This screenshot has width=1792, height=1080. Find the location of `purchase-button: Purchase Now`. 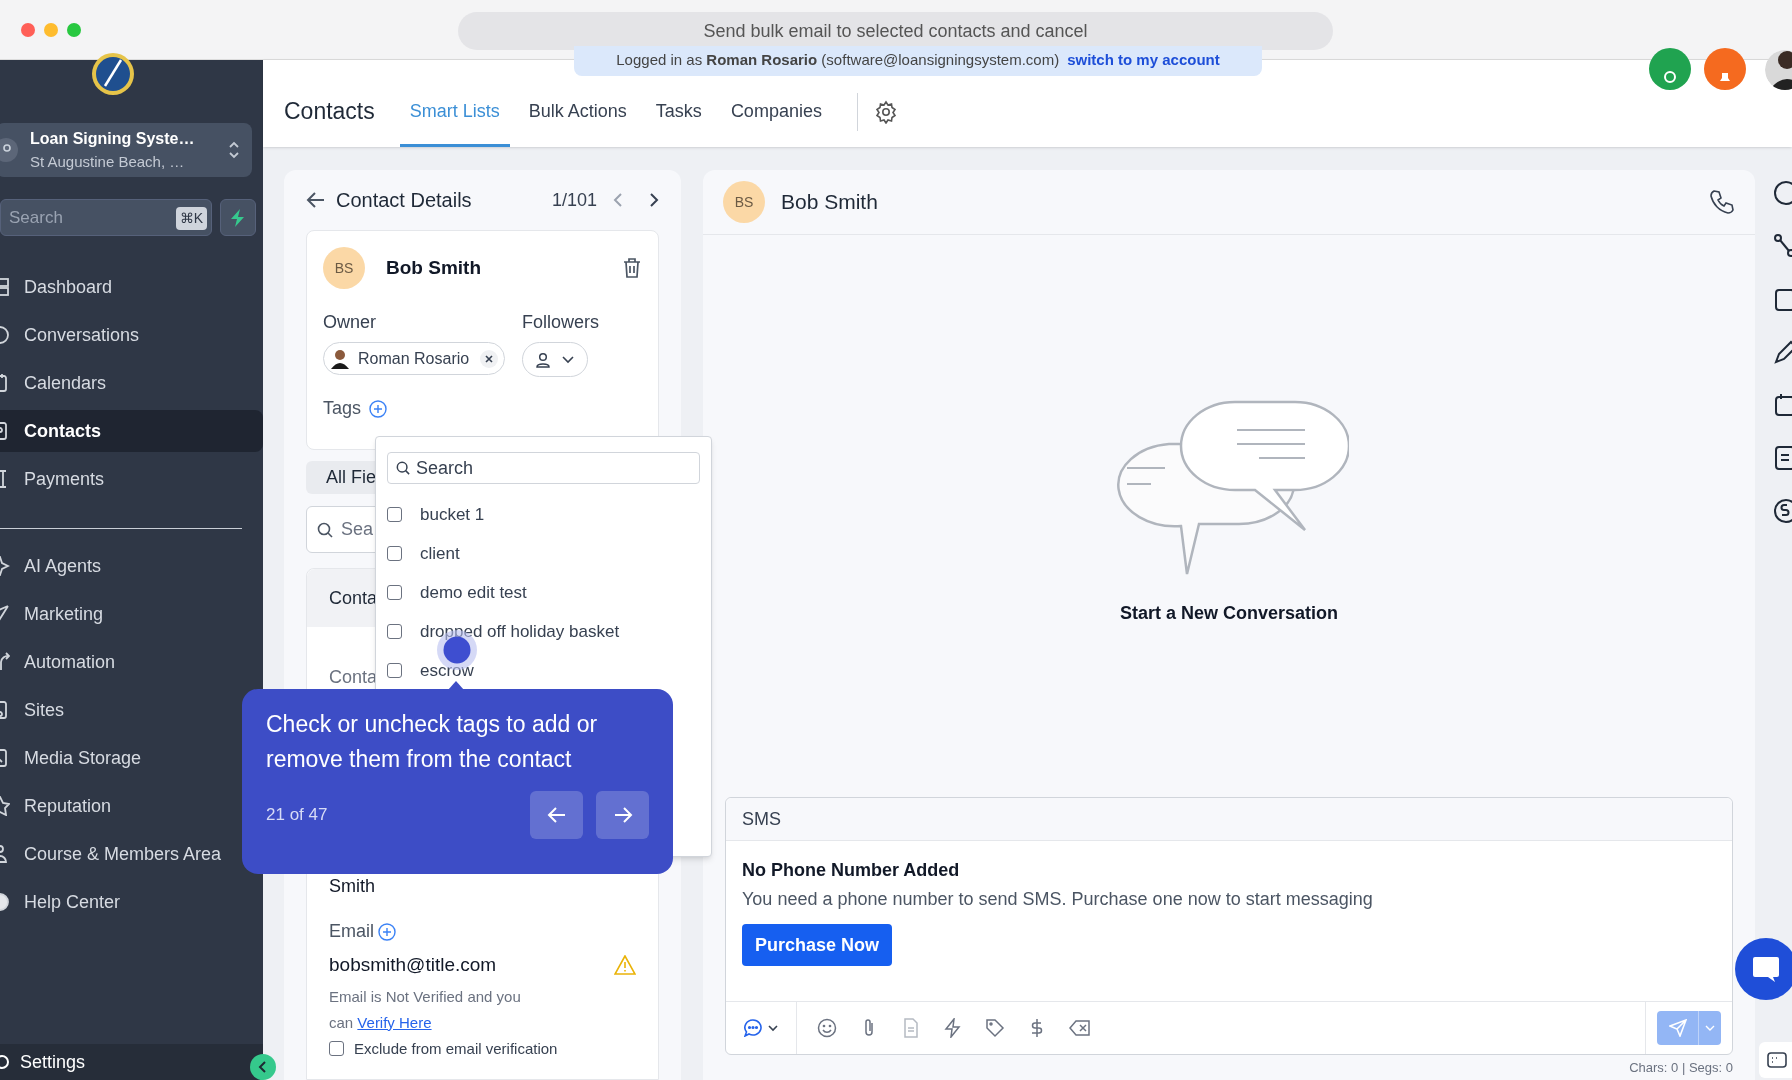

purchase-button: Purchase Now is located at coordinates (817, 945).